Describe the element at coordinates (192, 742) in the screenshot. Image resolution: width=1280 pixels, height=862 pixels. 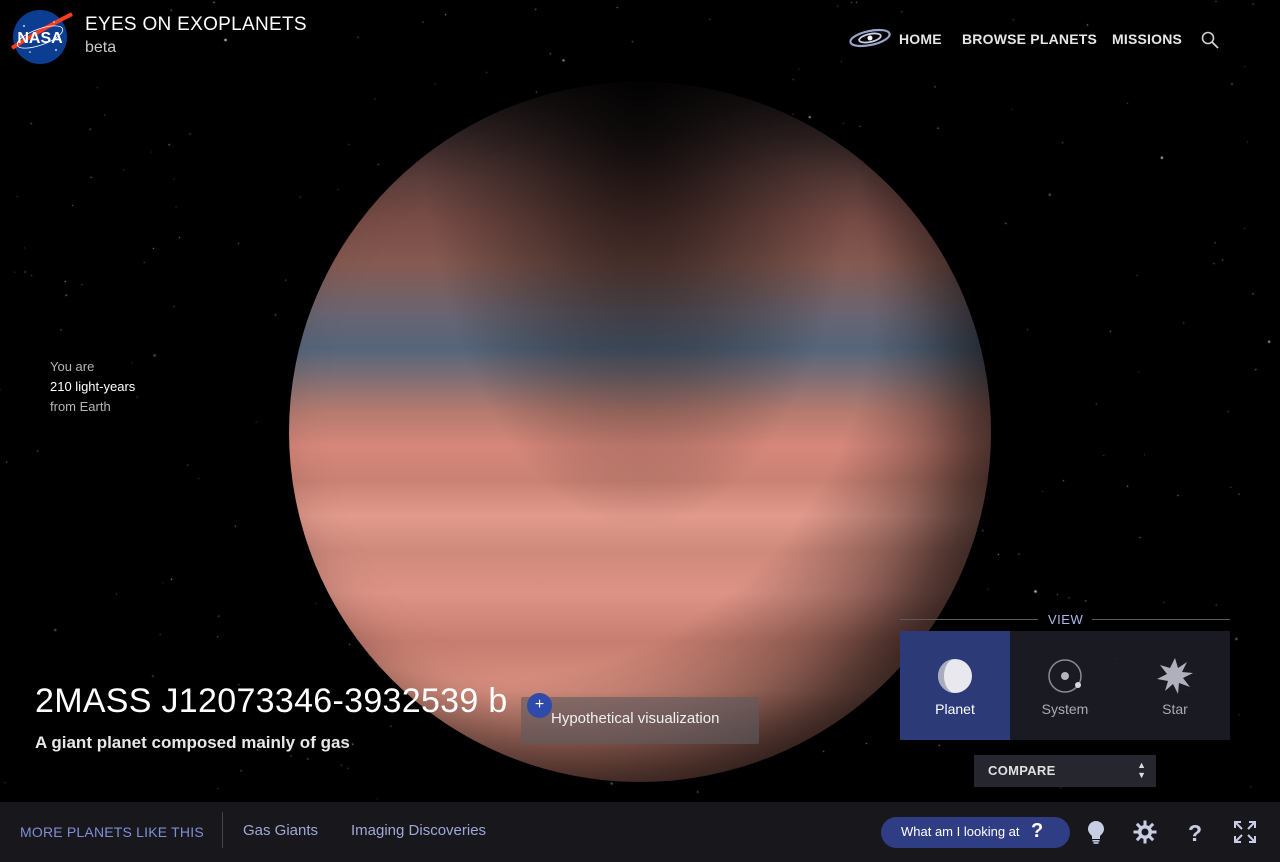
I see `planet-description: A giant planet composed mainly of gas` at that location.